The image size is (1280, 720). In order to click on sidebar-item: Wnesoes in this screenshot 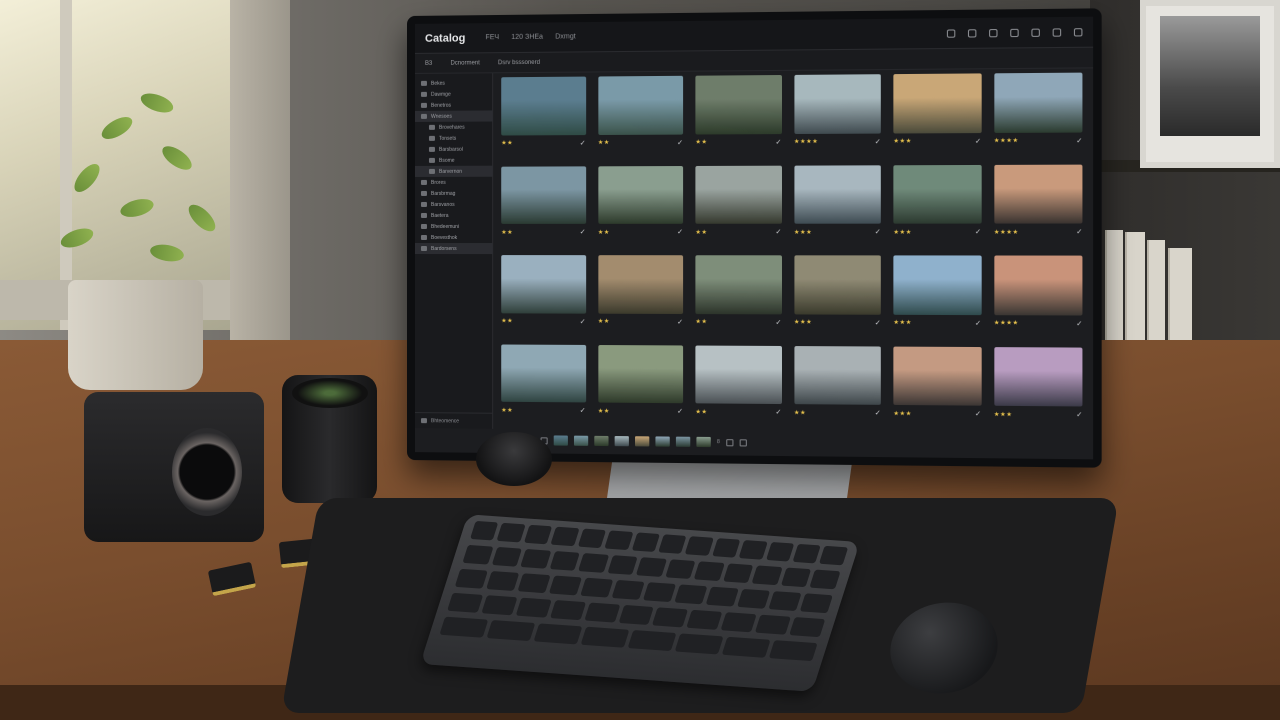, I will do `click(453, 116)`.